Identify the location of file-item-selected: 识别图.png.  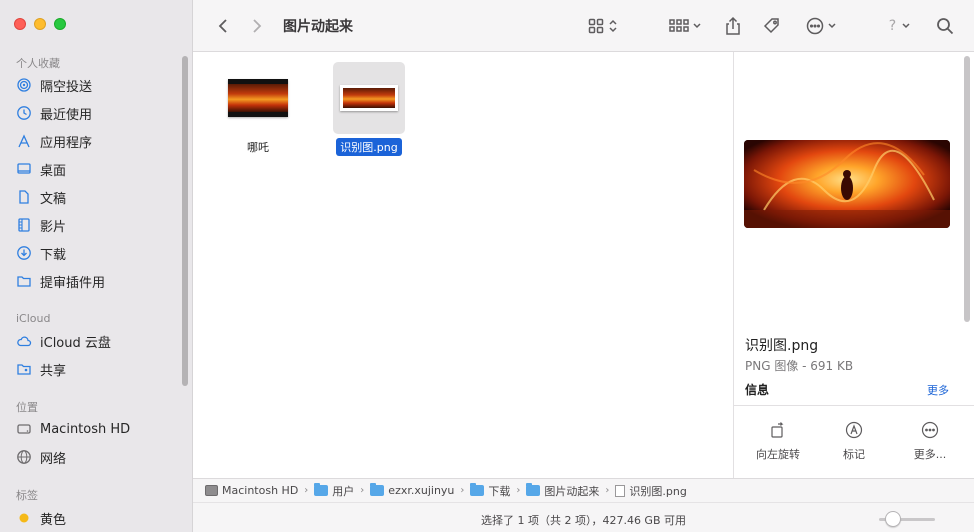
(369, 109).